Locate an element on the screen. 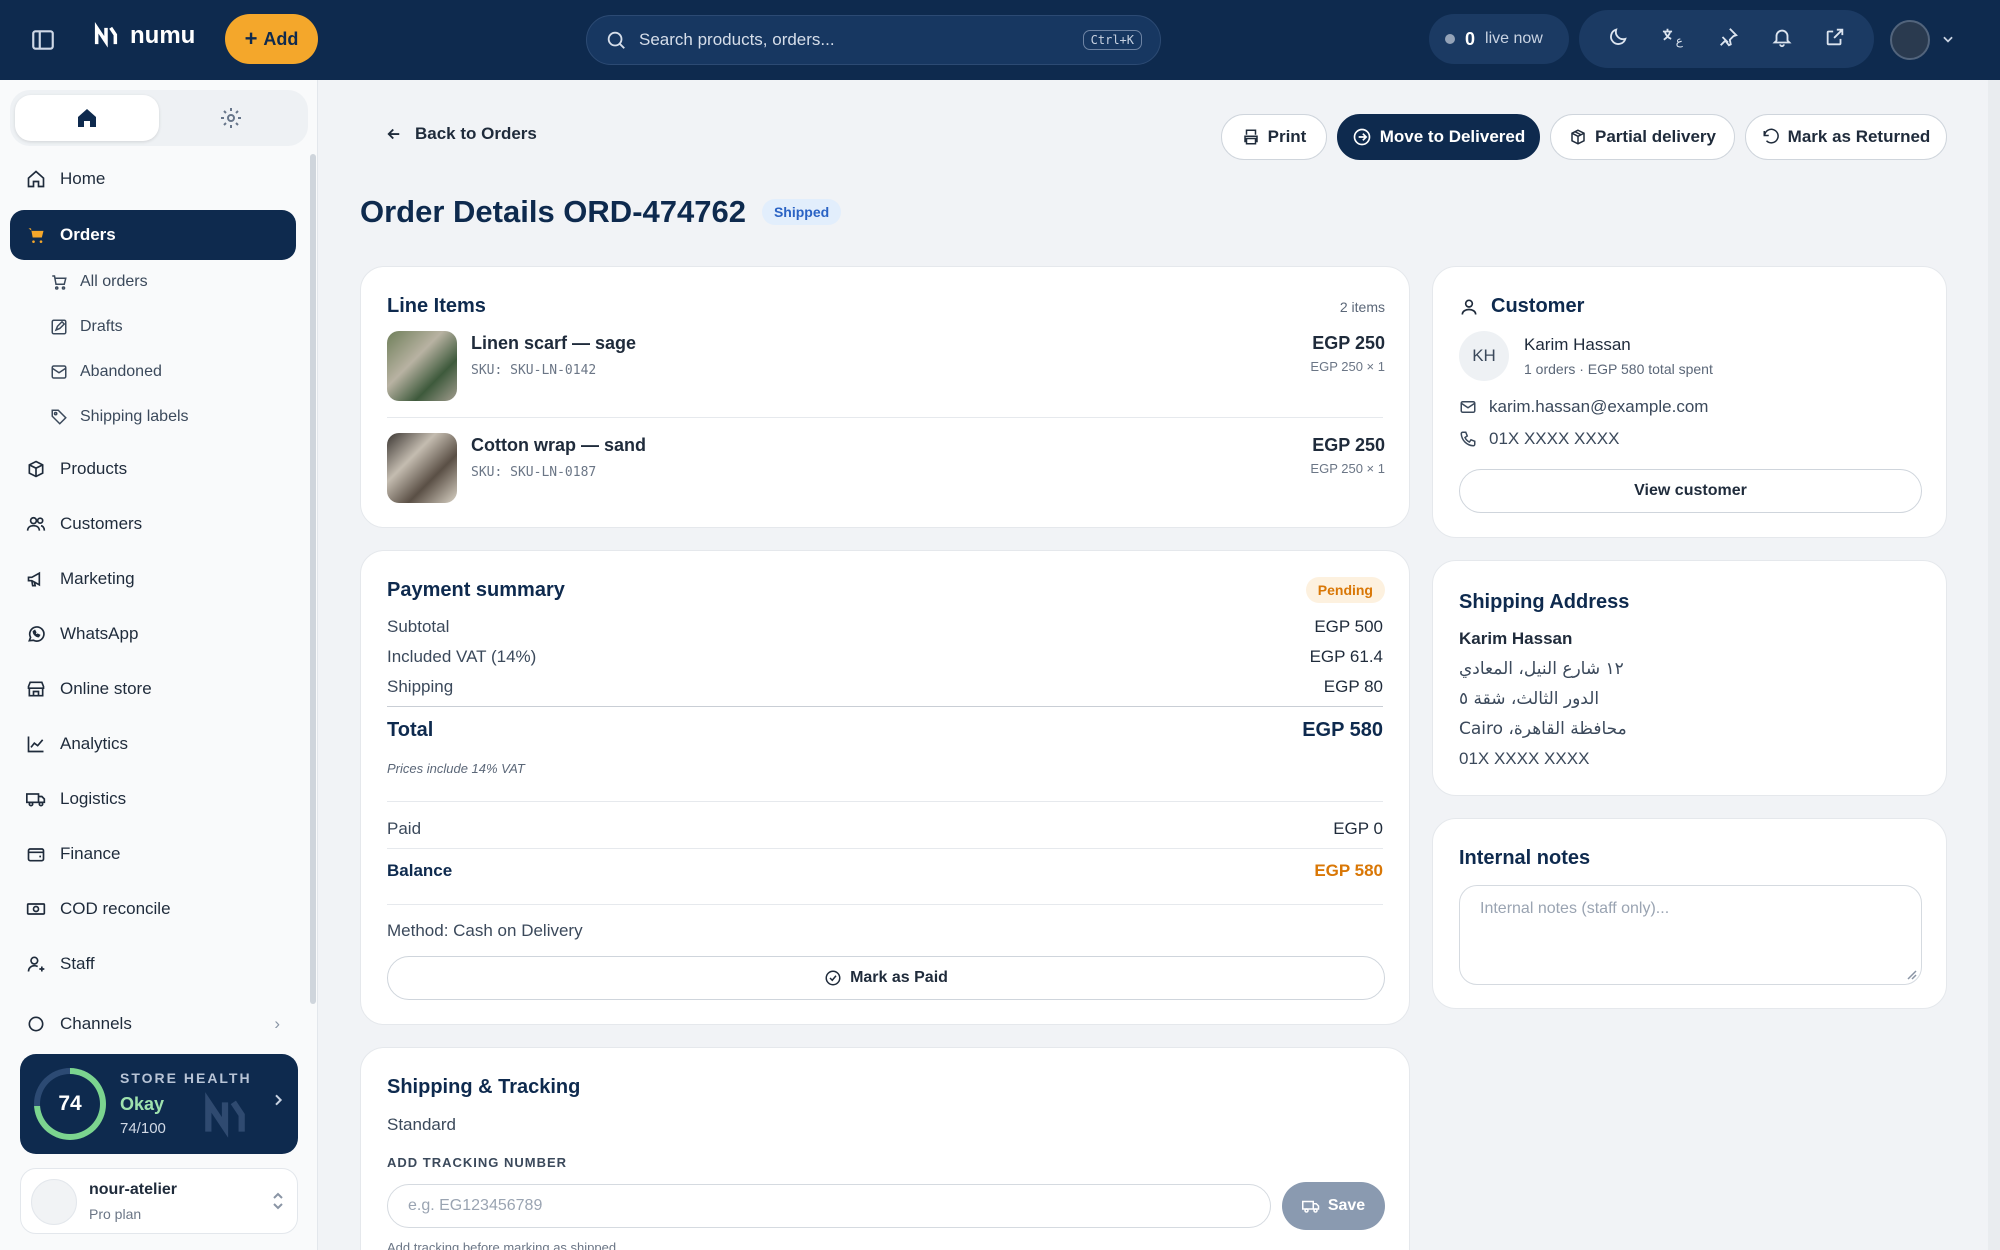 Image resolution: width=2000 pixels, height=1250 pixels. truck-icon is located at coordinates (36, 800).